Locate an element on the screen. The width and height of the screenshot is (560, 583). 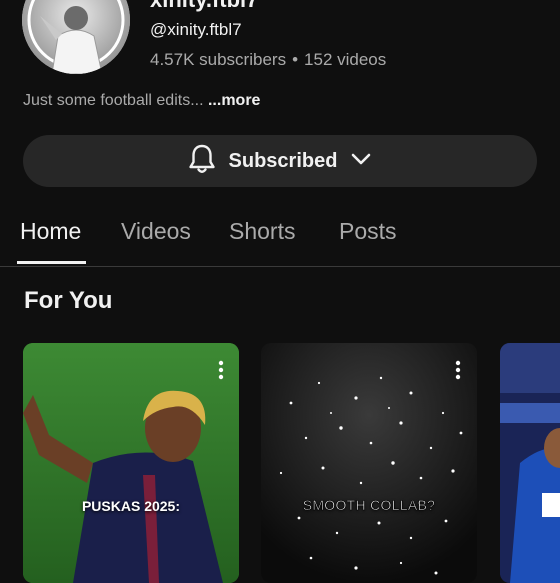
tab-home: Home is located at coordinates (50, 231).